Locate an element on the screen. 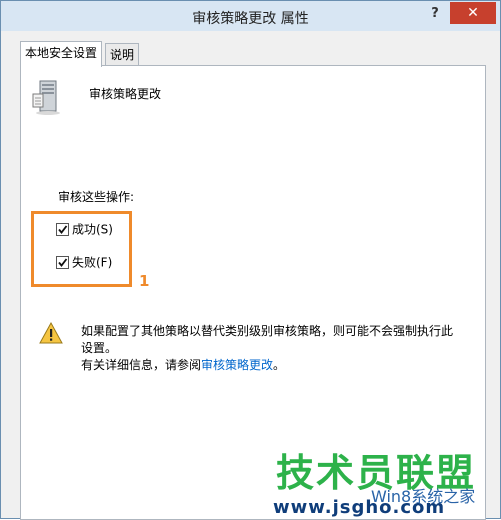 The image size is (501, 520). audit-operations-label: 审核这些操作: is located at coordinates (96, 197).